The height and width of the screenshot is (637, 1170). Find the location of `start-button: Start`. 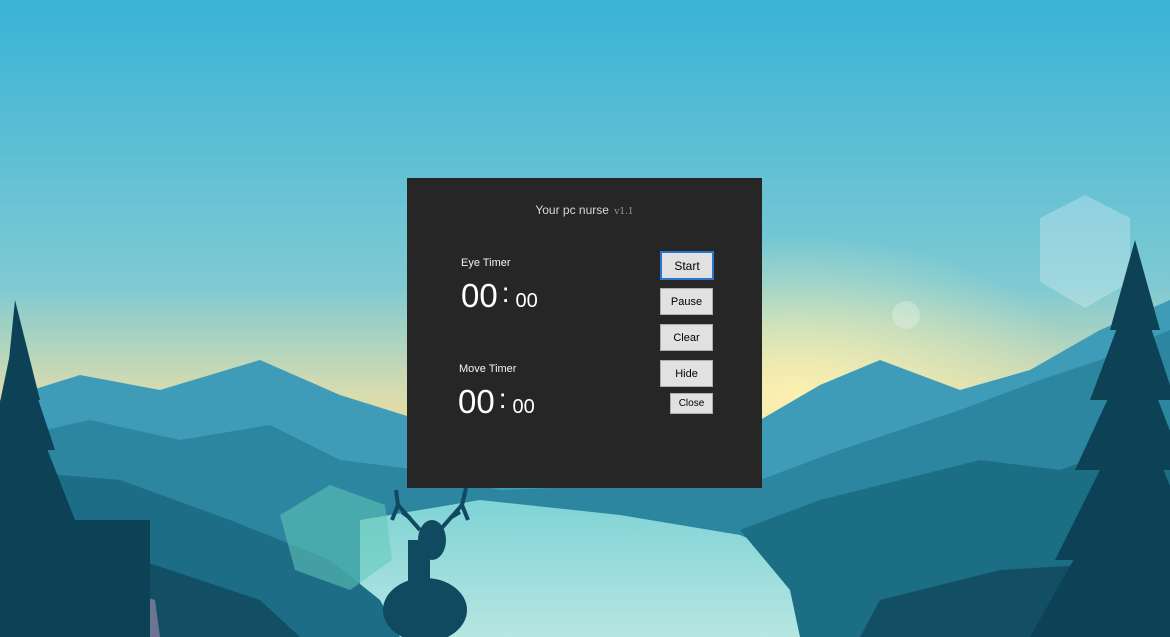

start-button: Start is located at coordinates (687, 265).